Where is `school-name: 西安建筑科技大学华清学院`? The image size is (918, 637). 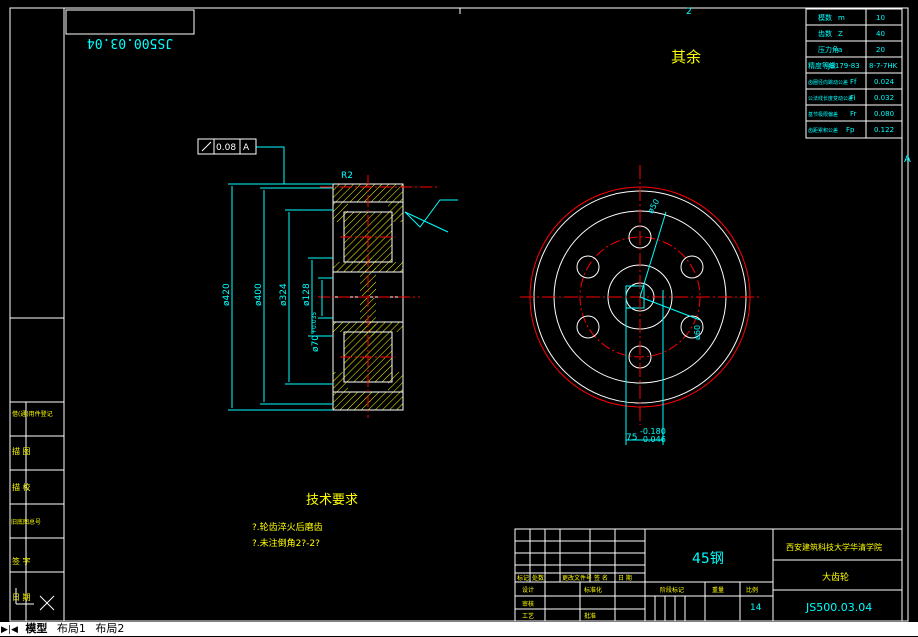 school-name: 西安建筑科技大学华清学院 is located at coordinates (834, 547).